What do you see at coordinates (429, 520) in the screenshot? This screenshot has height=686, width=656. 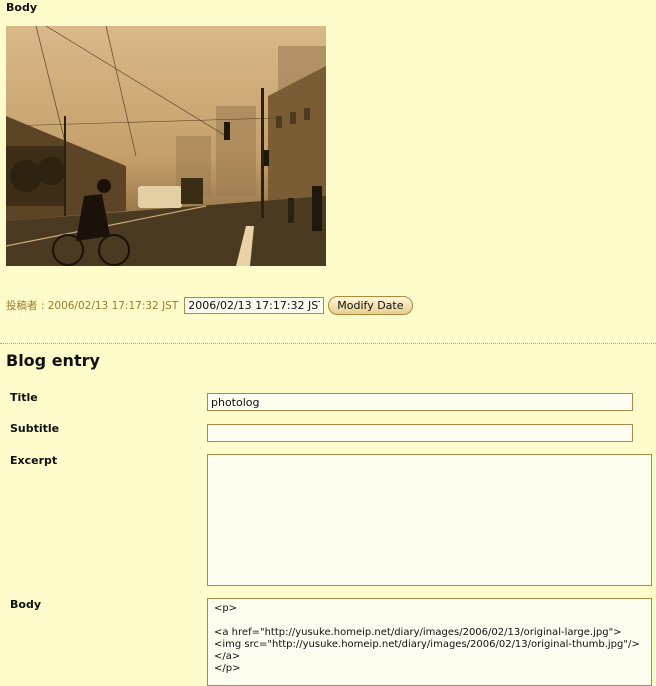 I see `excerpt-textarea` at bounding box center [429, 520].